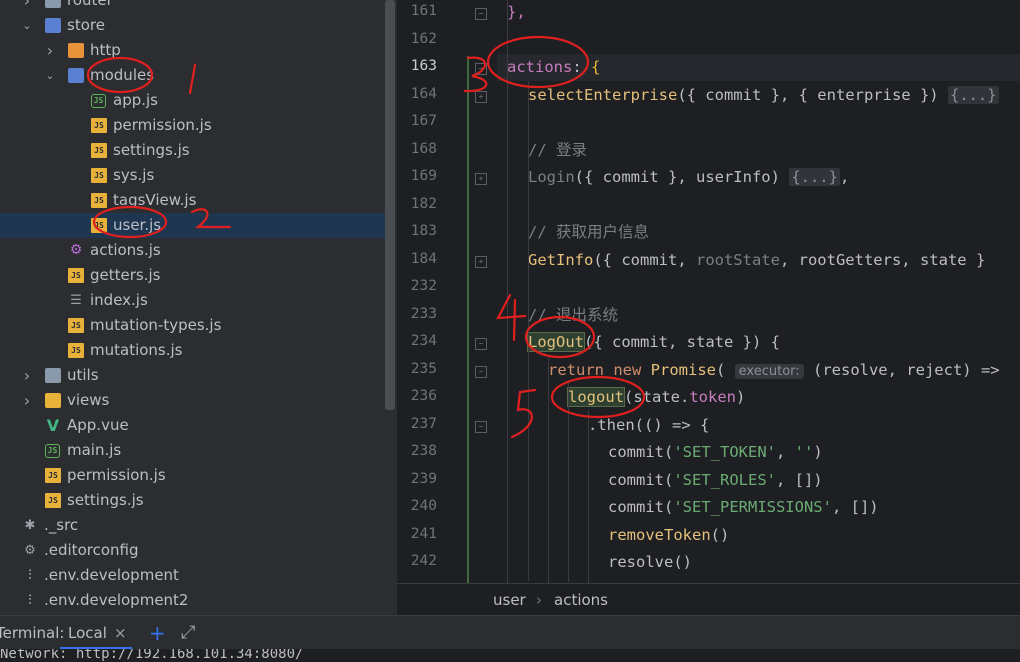 The width and height of the screenshot is (1020, 662). I want to click on tree-item: ⌄ modules, so click(192, 75).